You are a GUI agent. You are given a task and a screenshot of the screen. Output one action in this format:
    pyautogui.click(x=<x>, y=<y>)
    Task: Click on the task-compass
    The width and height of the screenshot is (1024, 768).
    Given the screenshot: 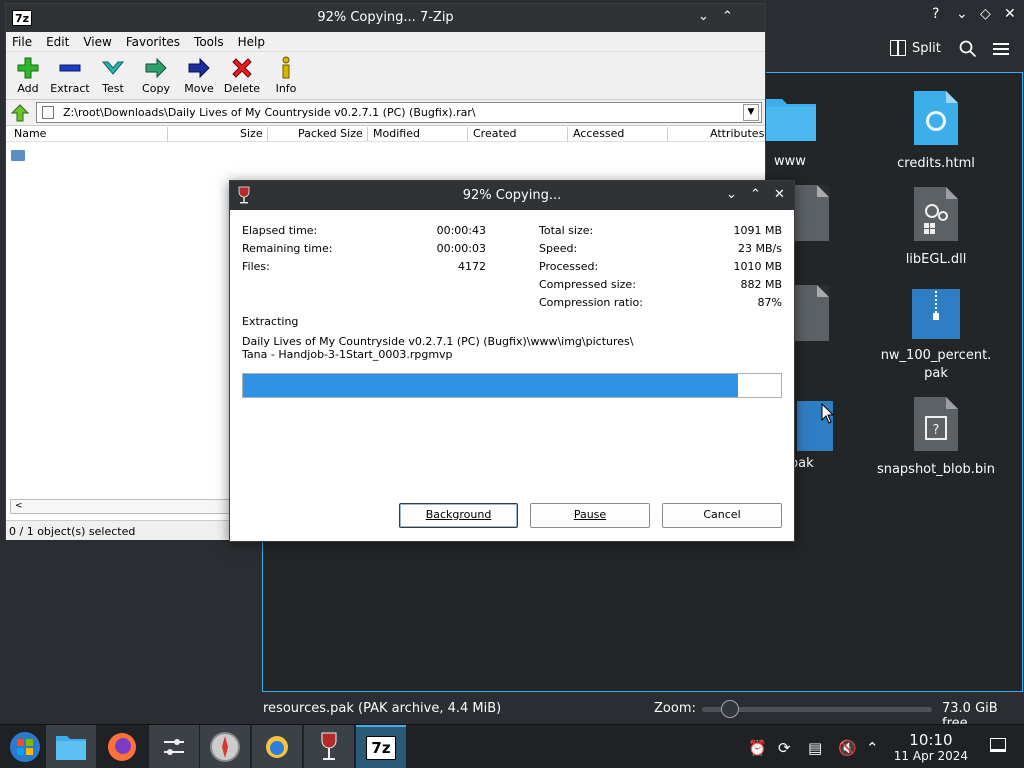 What is the action you would take?
    pyautogui.click(x=225, y=746)
    